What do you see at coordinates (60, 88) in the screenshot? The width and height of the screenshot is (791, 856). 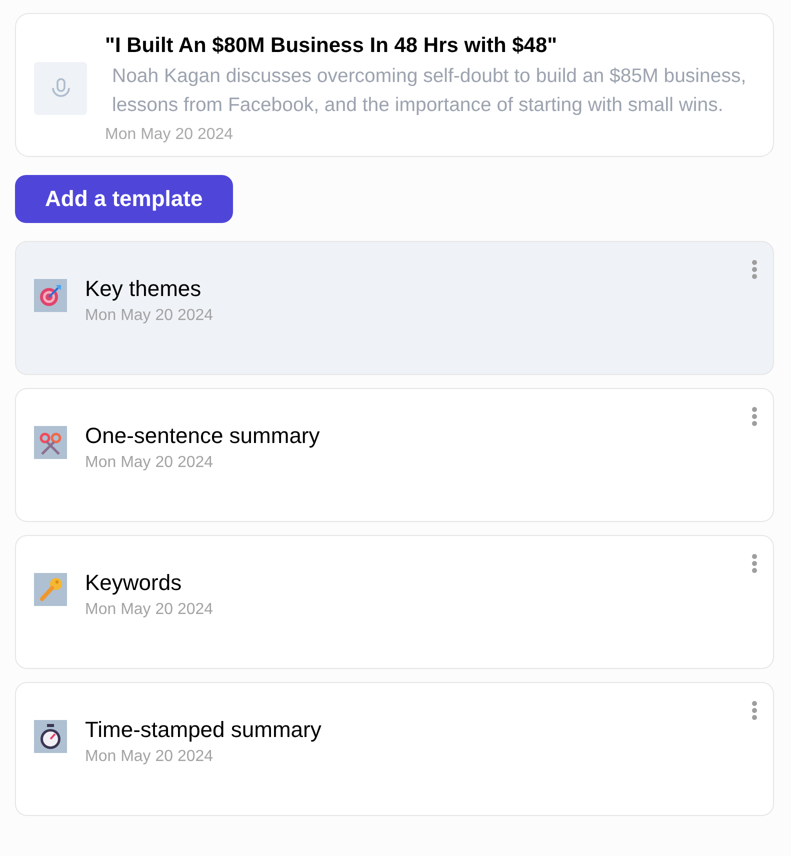 I see `microphone-icon` at bounding box center [60, 88].